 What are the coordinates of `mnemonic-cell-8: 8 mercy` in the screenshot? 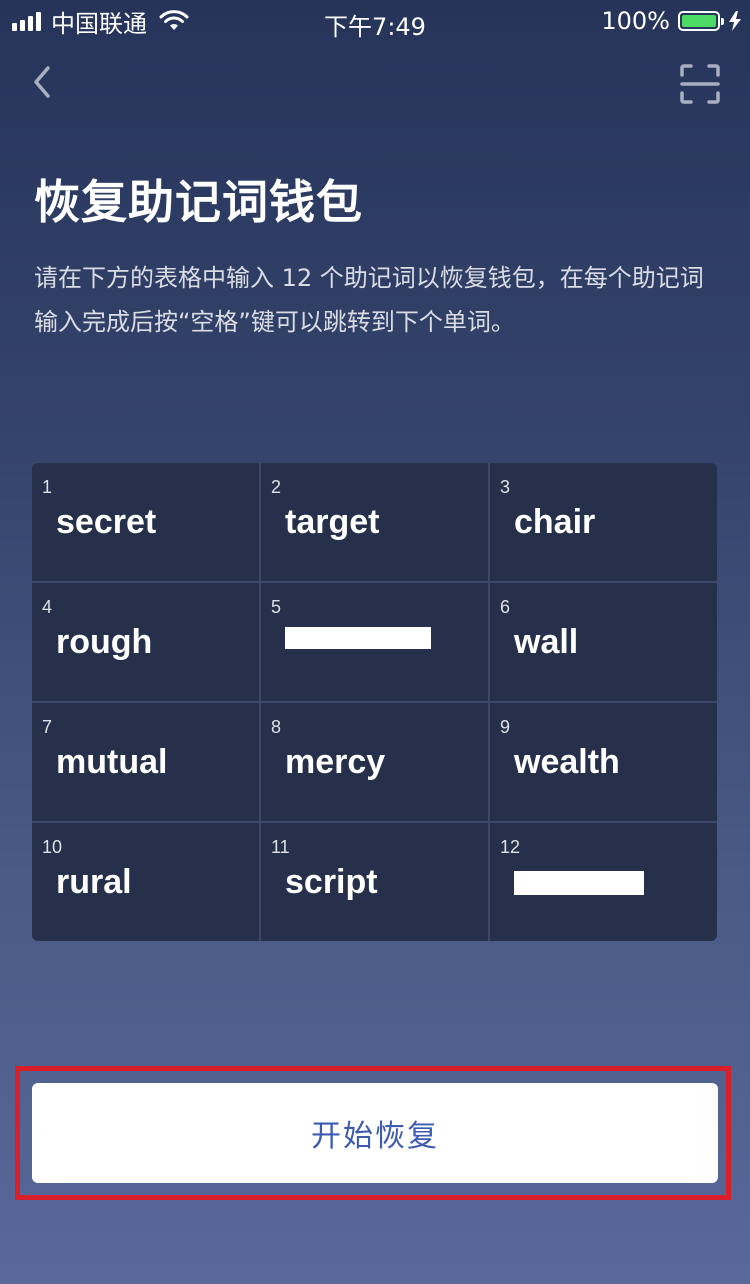 It's located at (374, 762).